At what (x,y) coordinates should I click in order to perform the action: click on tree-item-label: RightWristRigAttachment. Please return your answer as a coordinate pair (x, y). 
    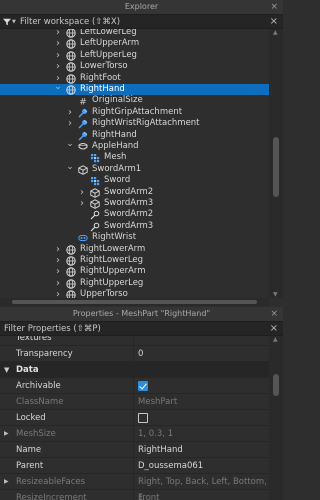
    Looking at the image, I should click on (146, 123).